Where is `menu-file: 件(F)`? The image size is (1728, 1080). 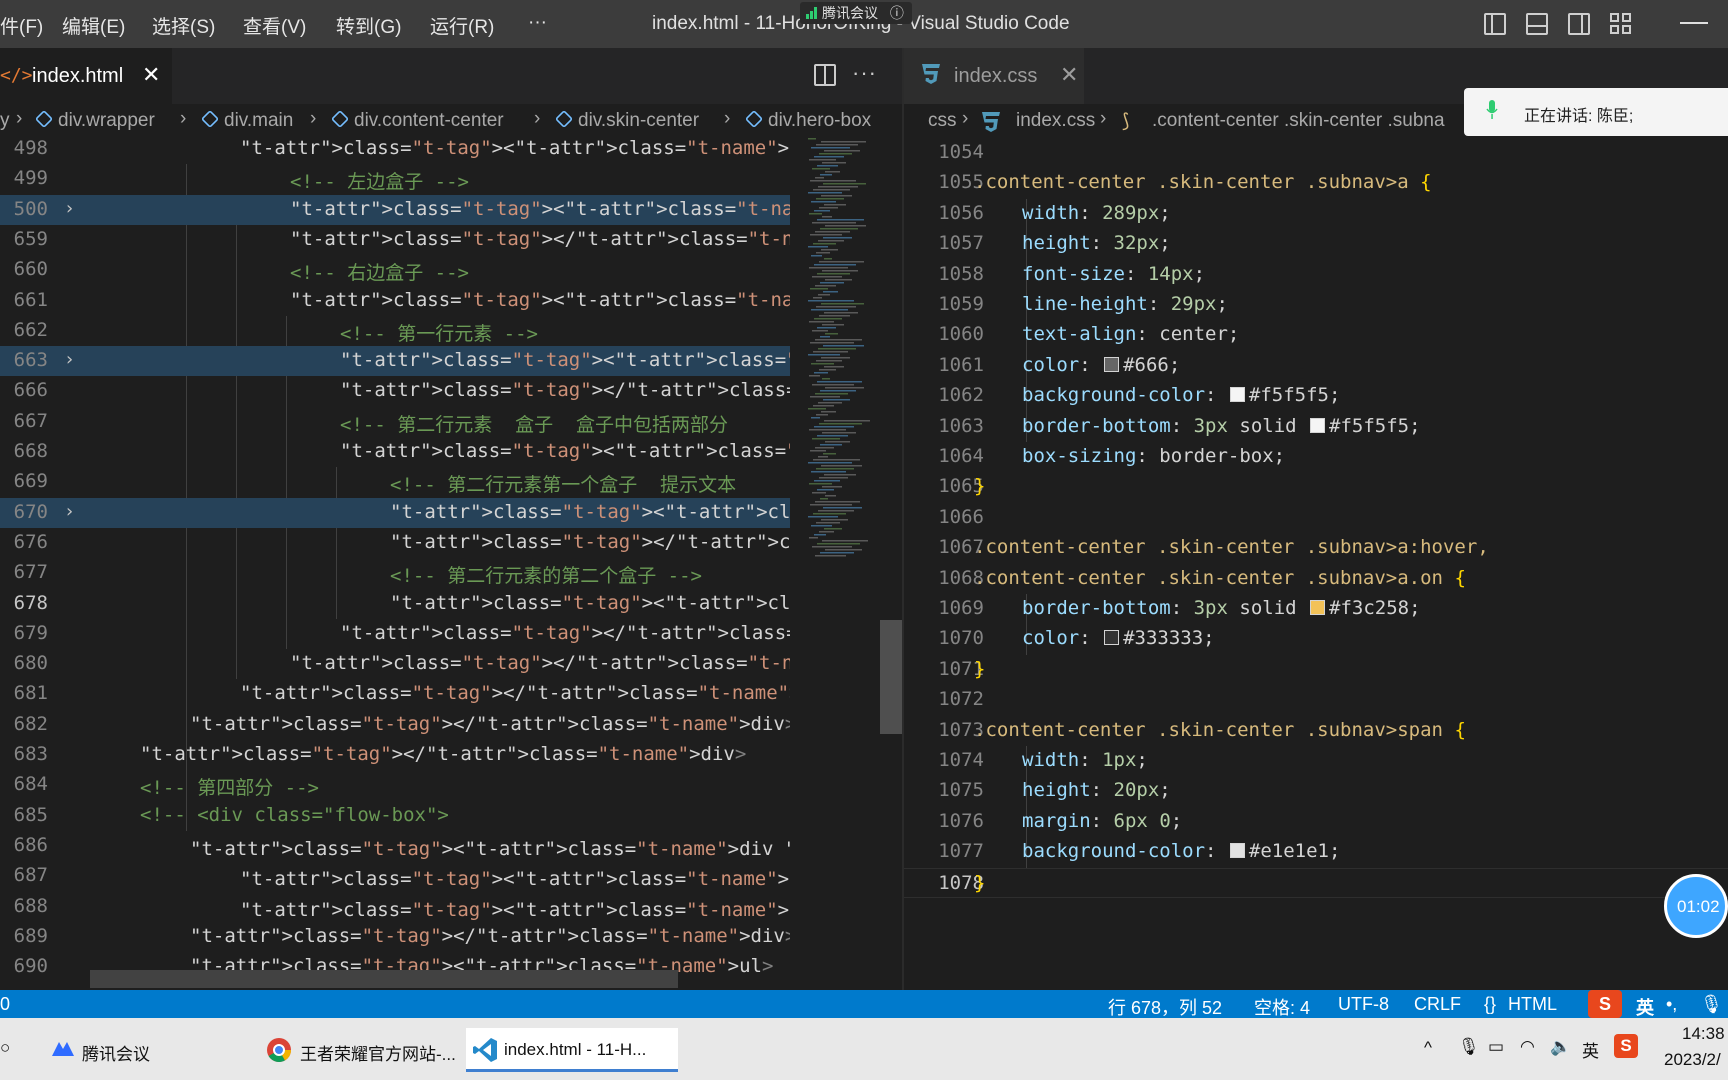
menu-file: 件(F) is located at coordinates (21, 25).